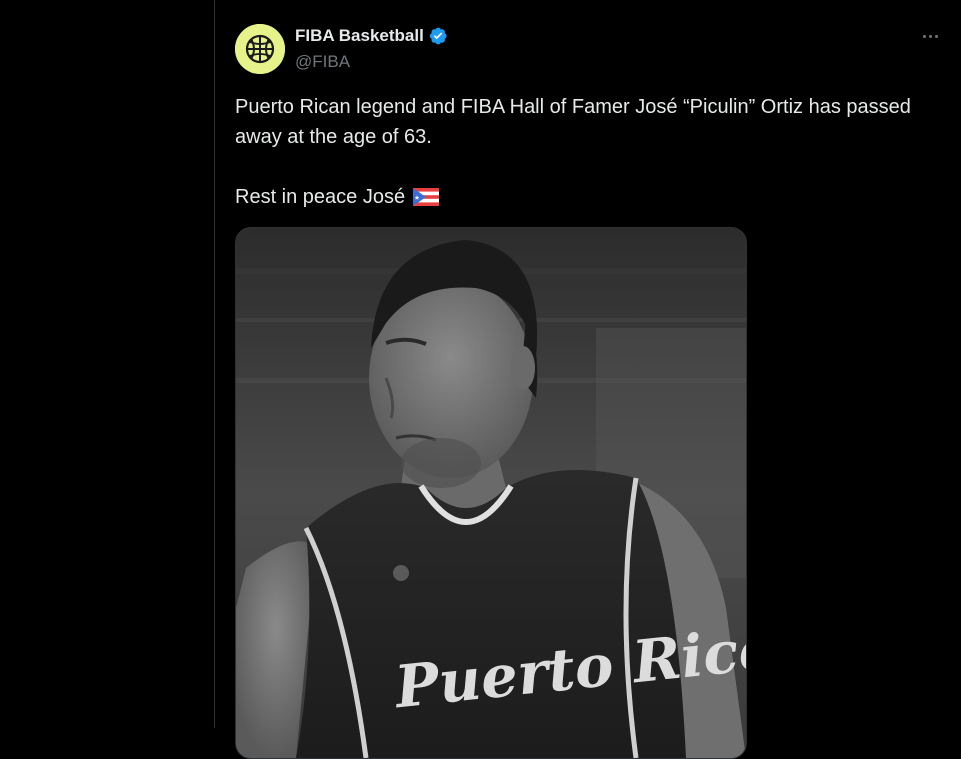  I want to click on tweet-text-line2-text: Rest in peace José, so click(320, 197).